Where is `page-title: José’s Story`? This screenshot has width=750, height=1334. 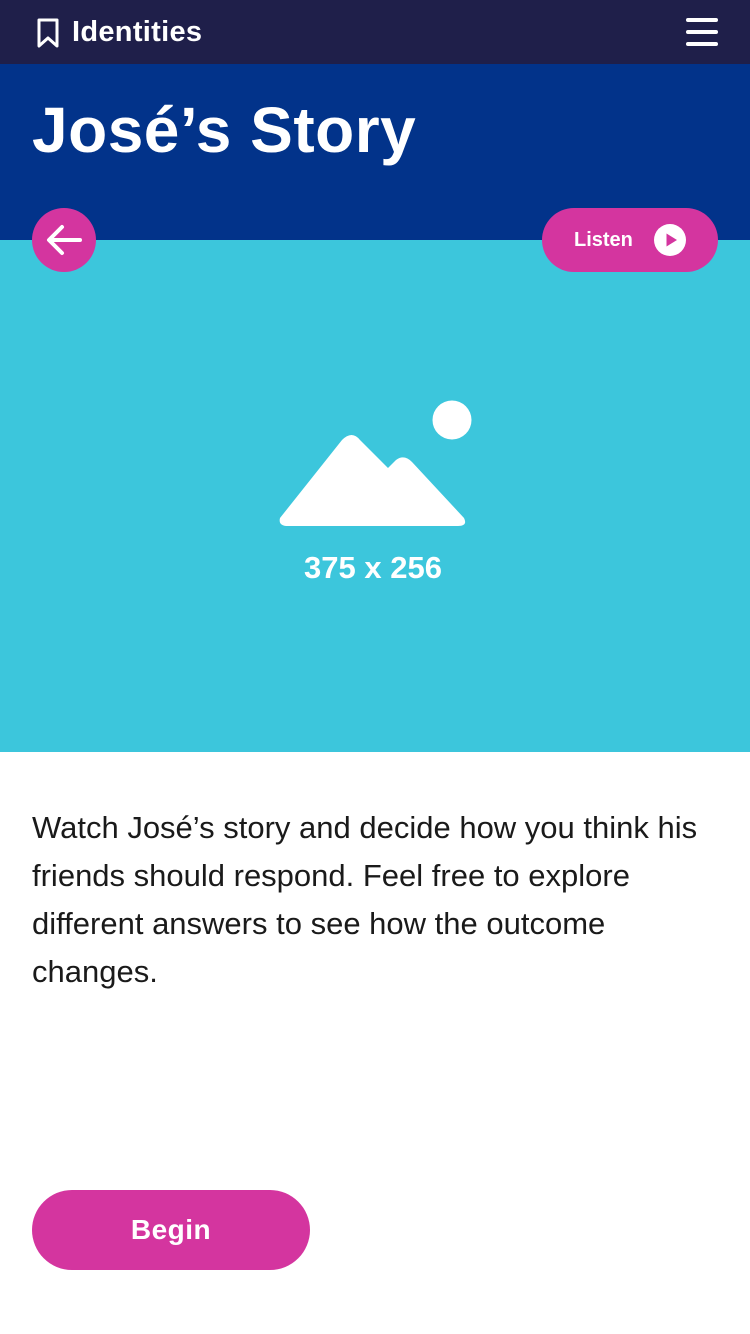
page-title: José’s Story is located at coordinates (224, 130).